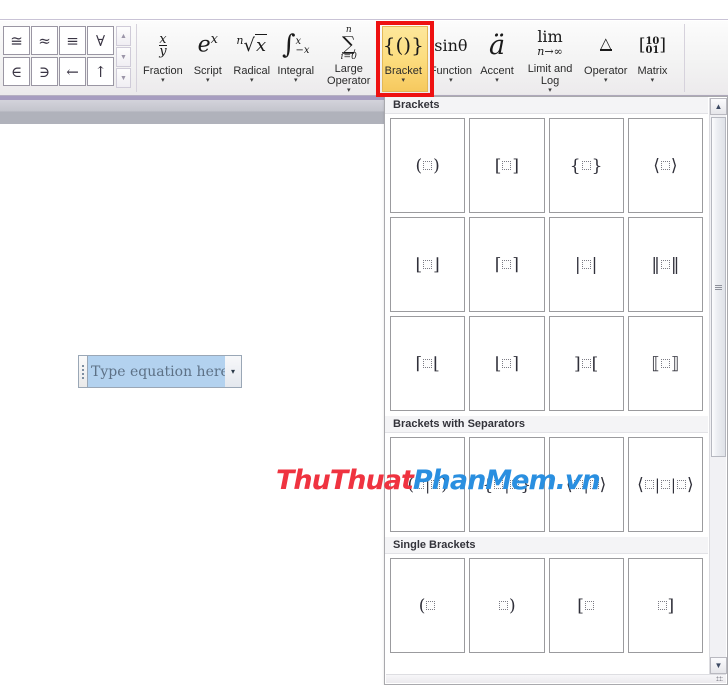 This screenshot has width=728, height=685. What do you see at coordinates (403, 59) in the screenshot?
I see `structure-button-bracket: {()} Bracket ▾` at bounding box center [403, 59].